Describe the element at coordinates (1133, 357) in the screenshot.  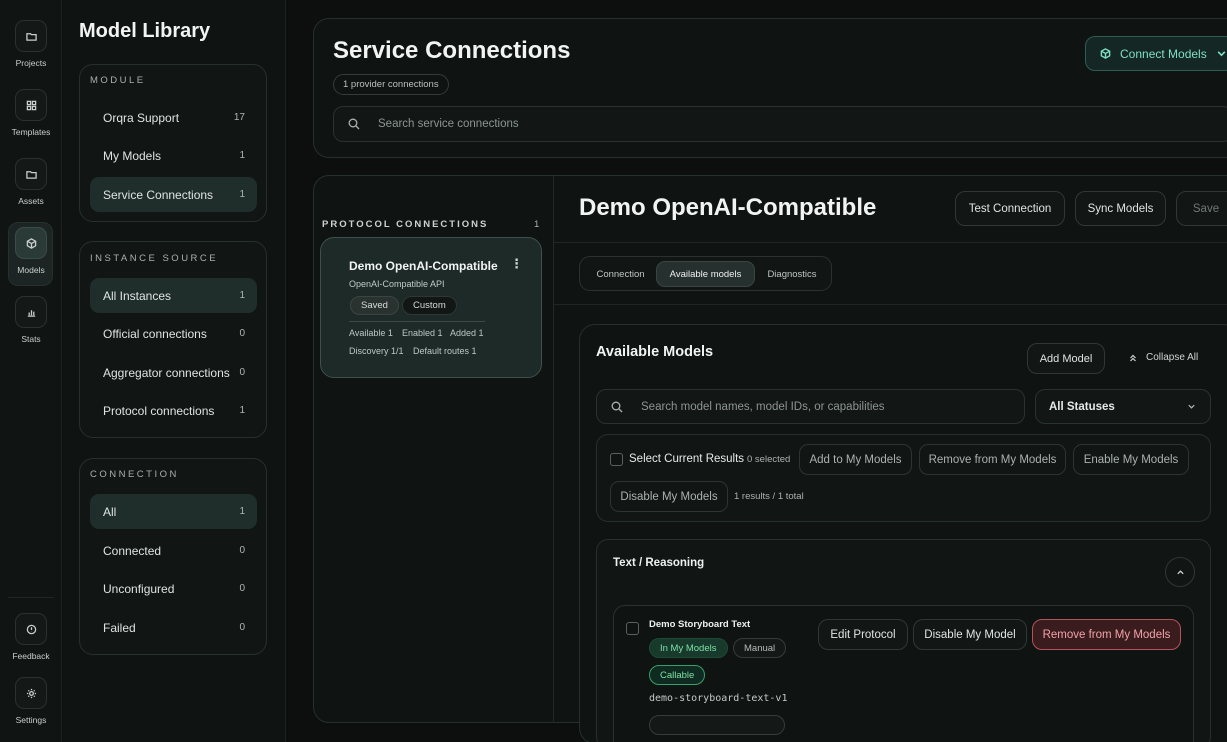
I see `chevrons-up-icon` at that location.